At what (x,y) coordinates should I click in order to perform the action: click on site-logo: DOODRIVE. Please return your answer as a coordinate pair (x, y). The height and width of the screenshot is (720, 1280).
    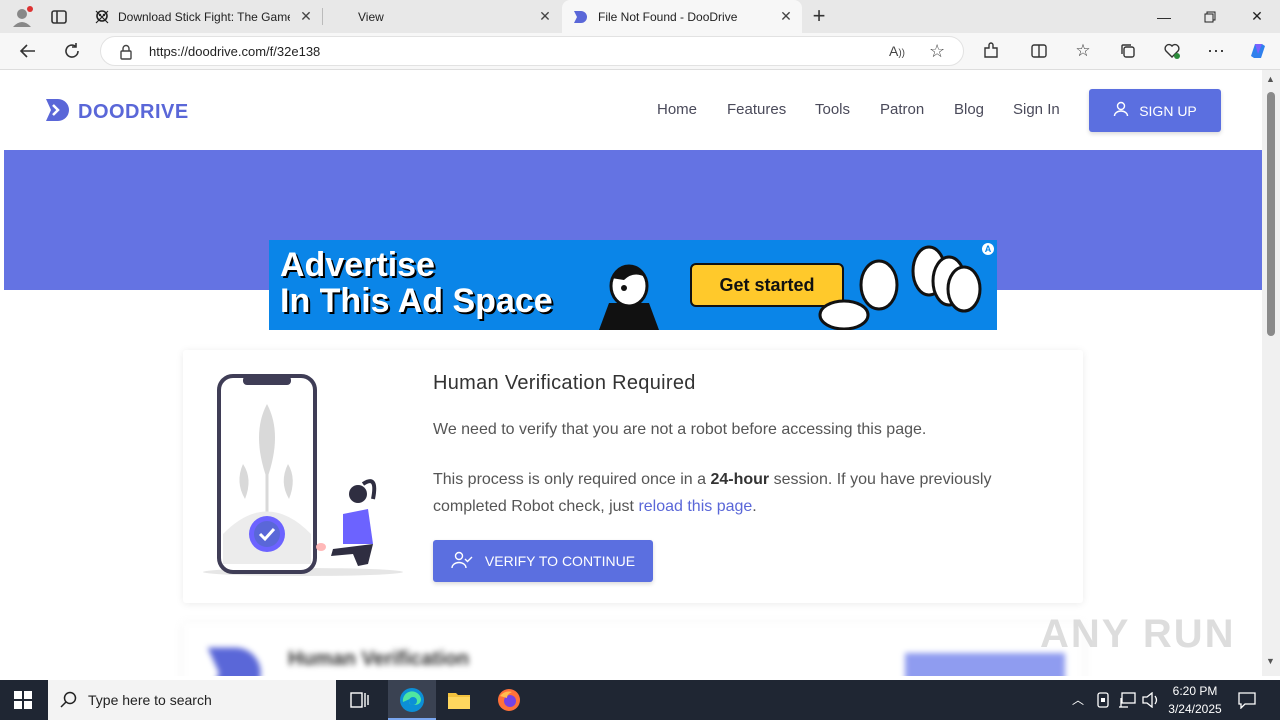
    Looking at the image, I should click on (116, 112).